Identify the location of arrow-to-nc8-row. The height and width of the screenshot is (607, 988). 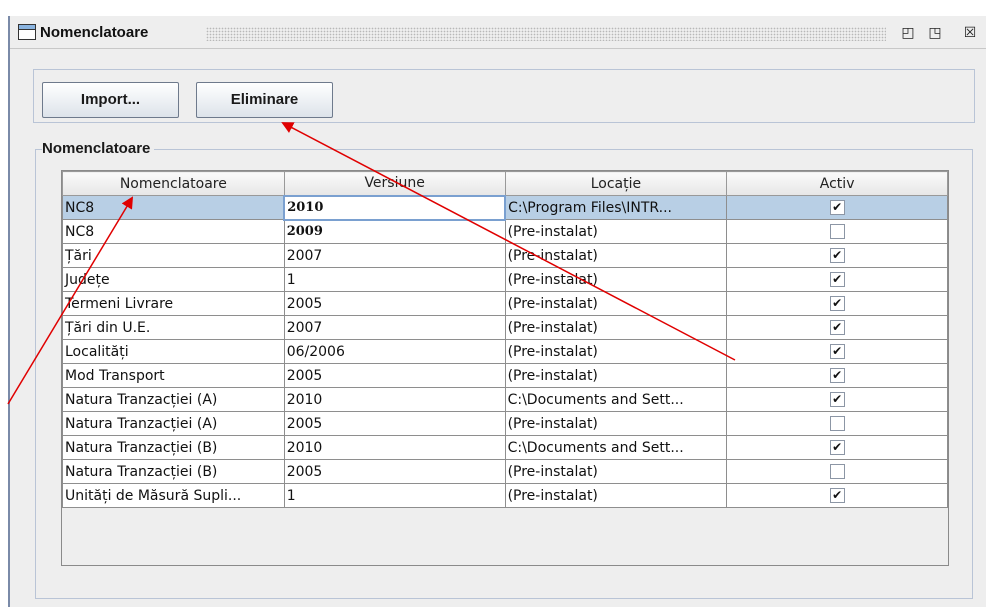
(70, 300).